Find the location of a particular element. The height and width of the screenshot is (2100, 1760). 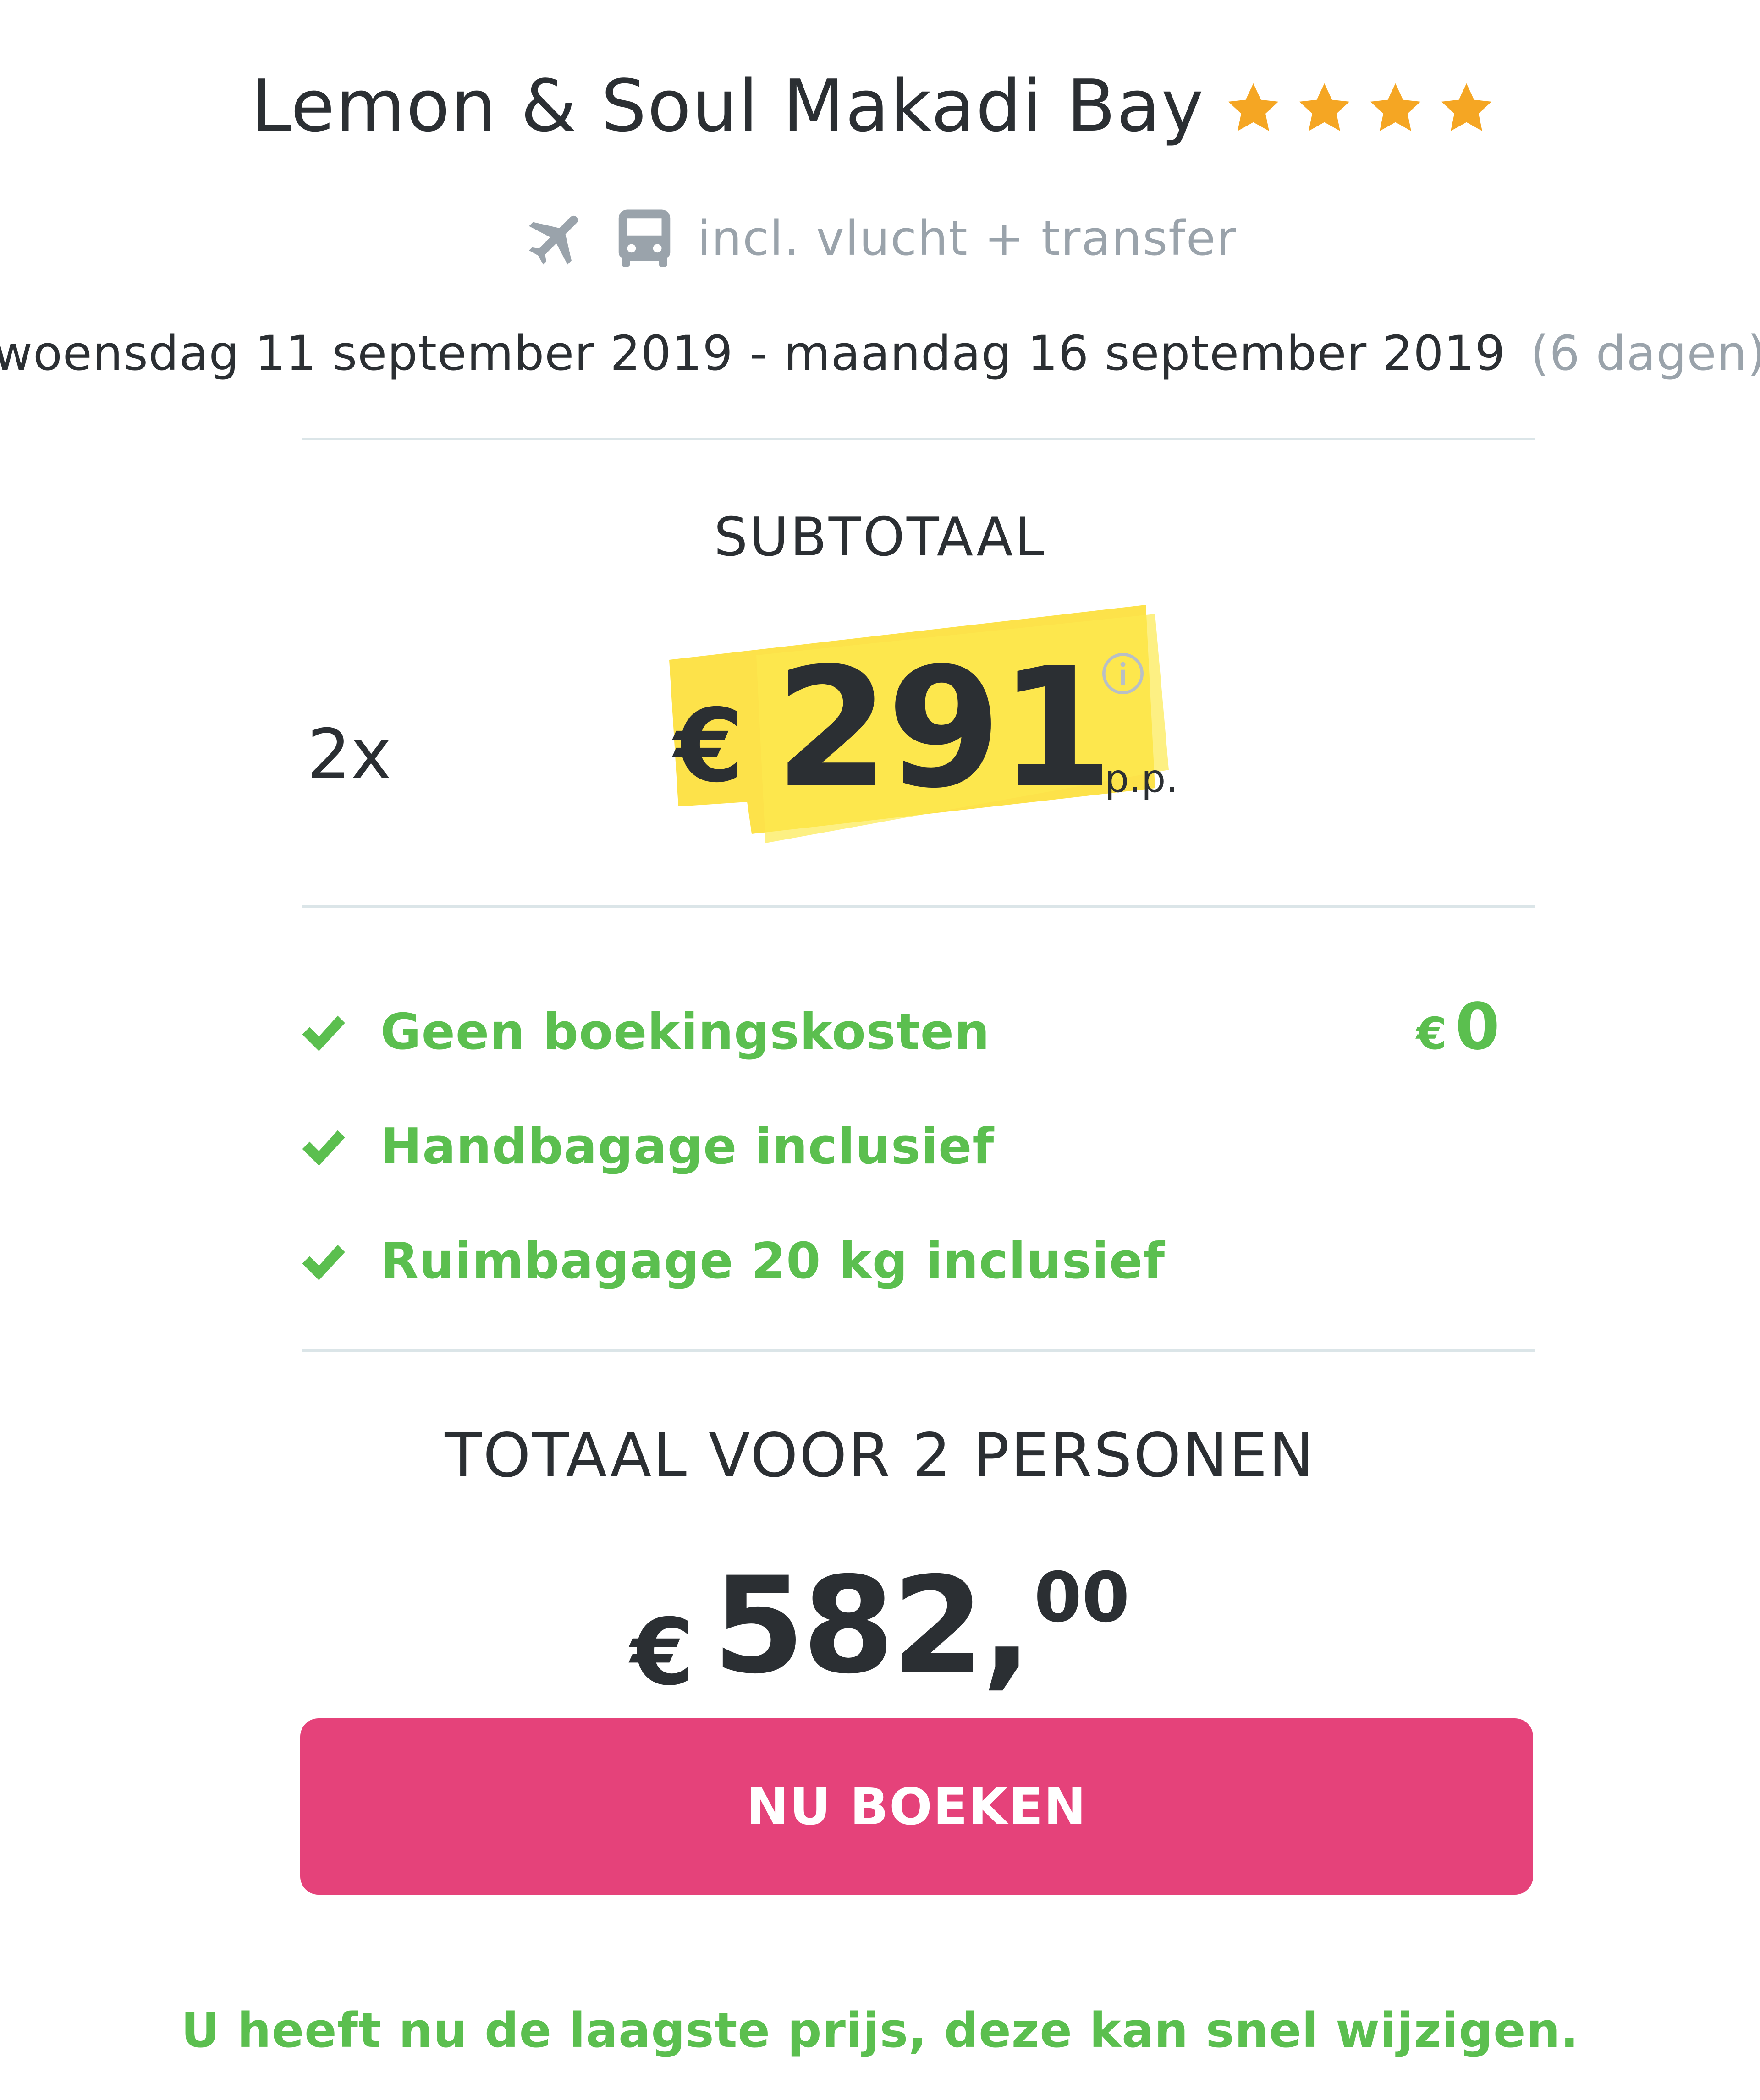

booking-fee: € 0 is located at coordinates (1458, 1027).